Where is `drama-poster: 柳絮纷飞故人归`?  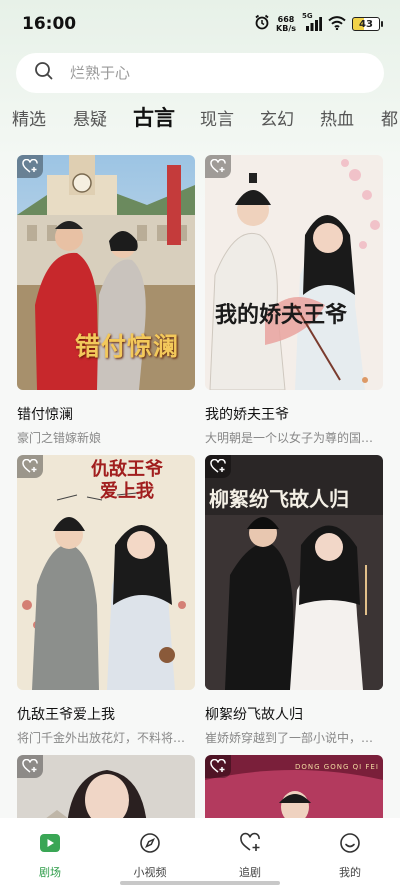 drama-poster: 柳絮纷飞故人归 is located at coordinates (294, 572).